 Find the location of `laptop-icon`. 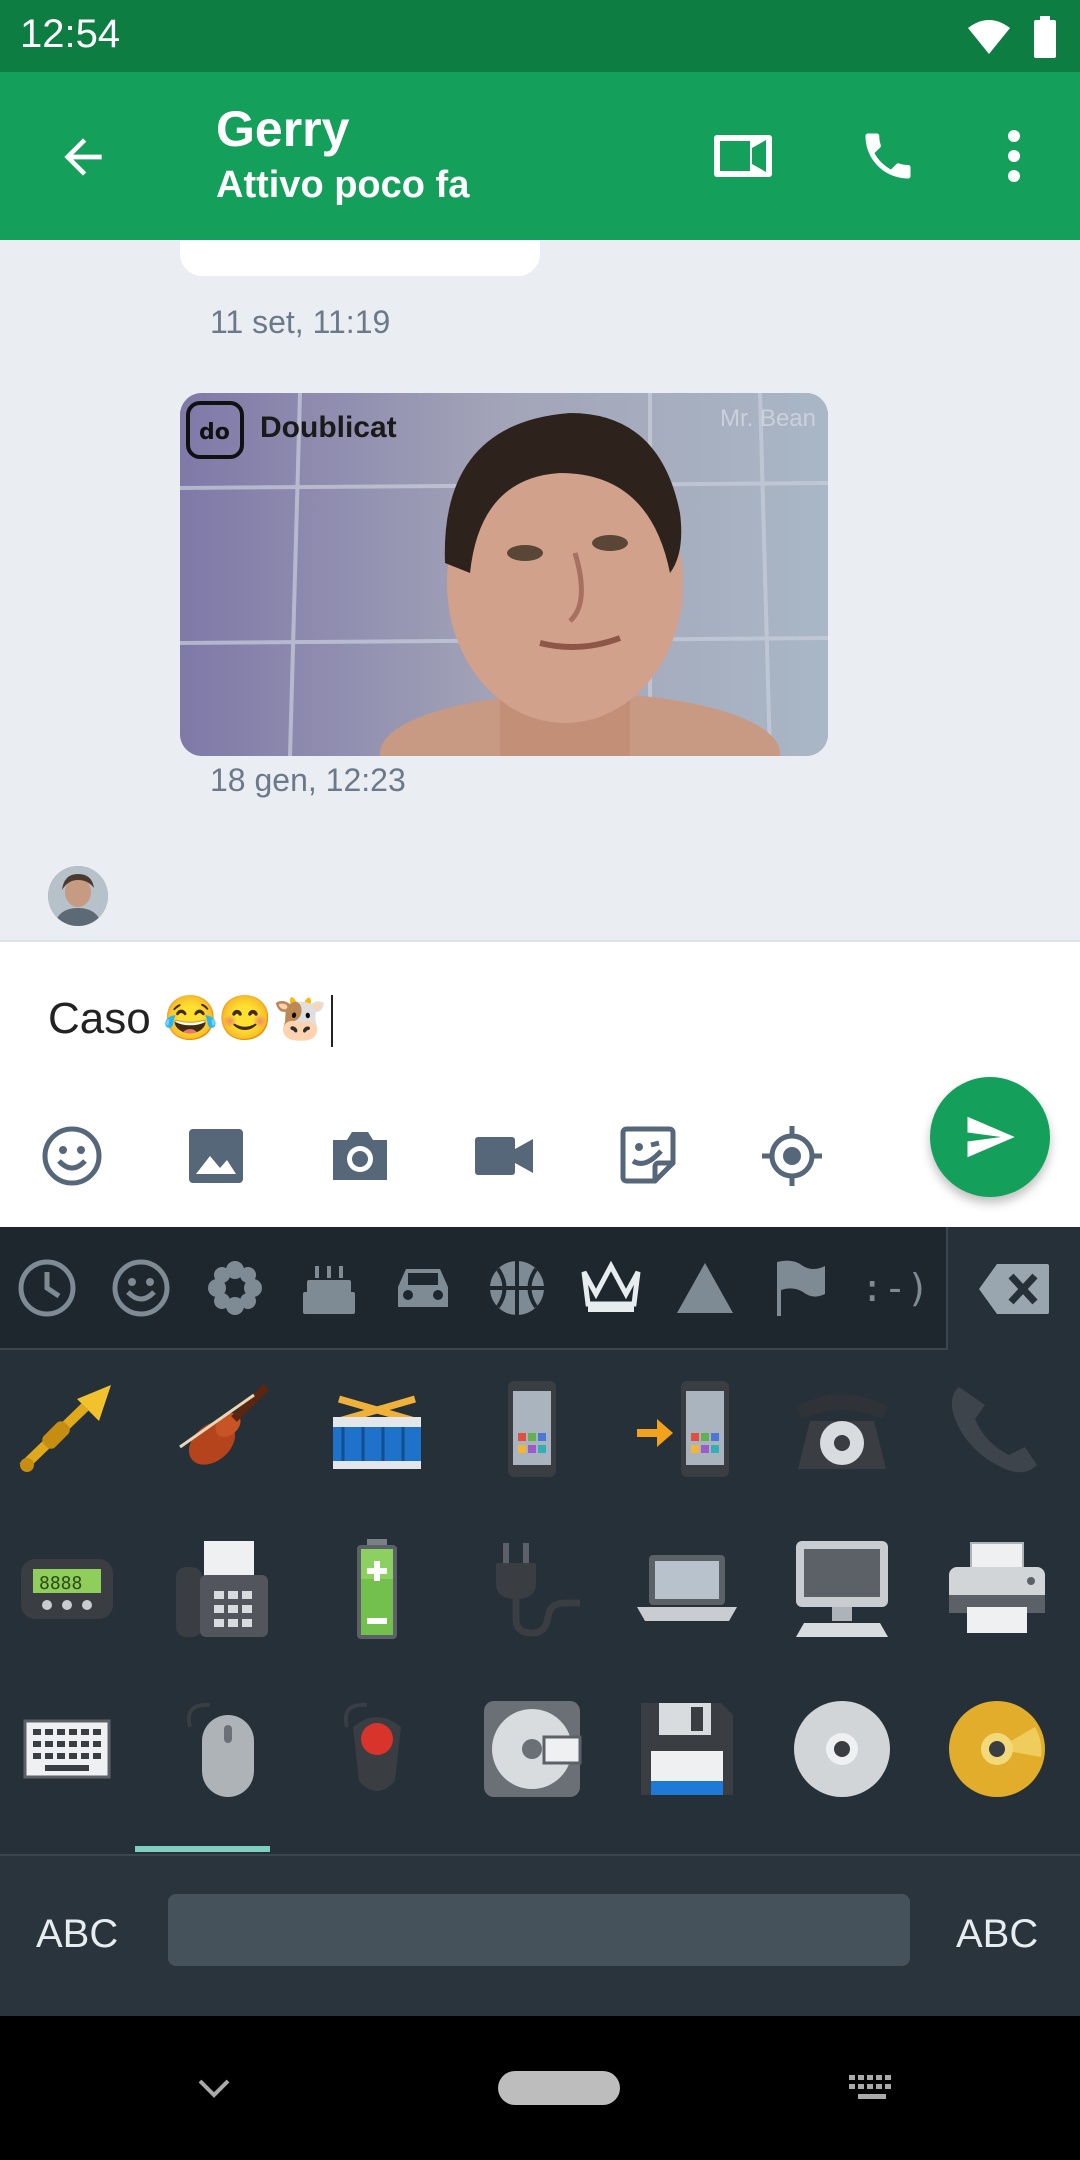

laptop-icon is located at coordinates (687, 1588).